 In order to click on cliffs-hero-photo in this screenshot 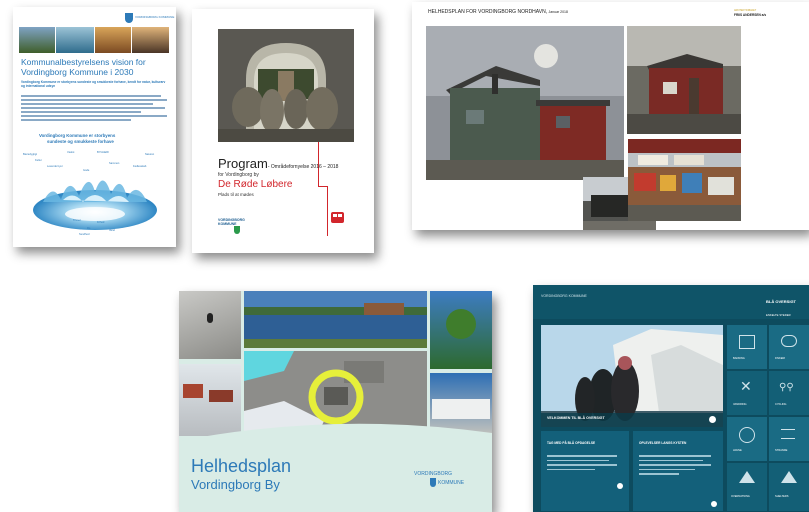, I will do `click(632, 376)`.